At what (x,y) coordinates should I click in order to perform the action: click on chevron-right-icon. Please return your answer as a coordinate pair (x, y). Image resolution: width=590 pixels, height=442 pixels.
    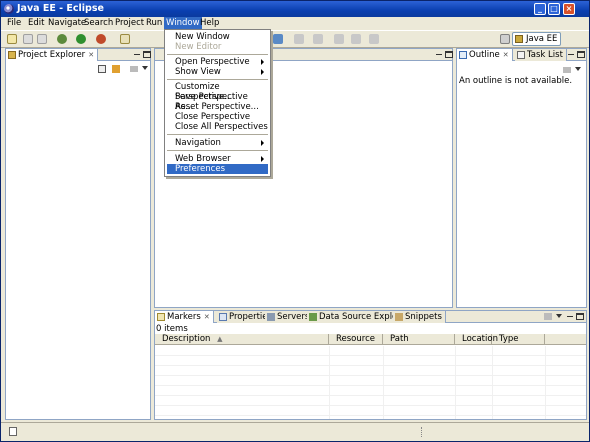
    Looking at the image, I should click on (262, 62).